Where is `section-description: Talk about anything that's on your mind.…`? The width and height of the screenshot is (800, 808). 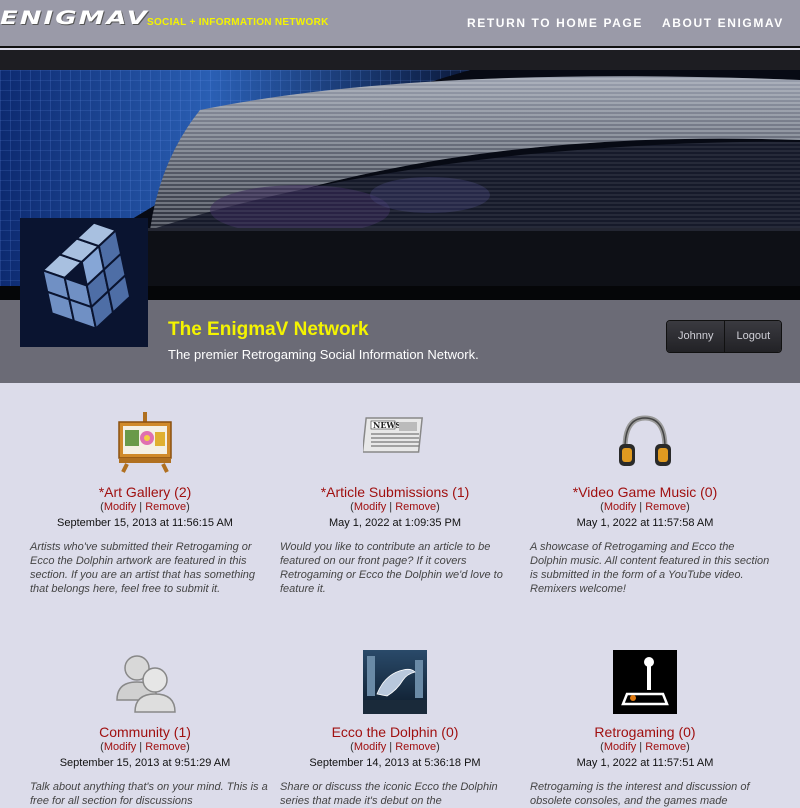
section-description: Talk about anything that's on your mind.… is located at coordinates (149, 794).